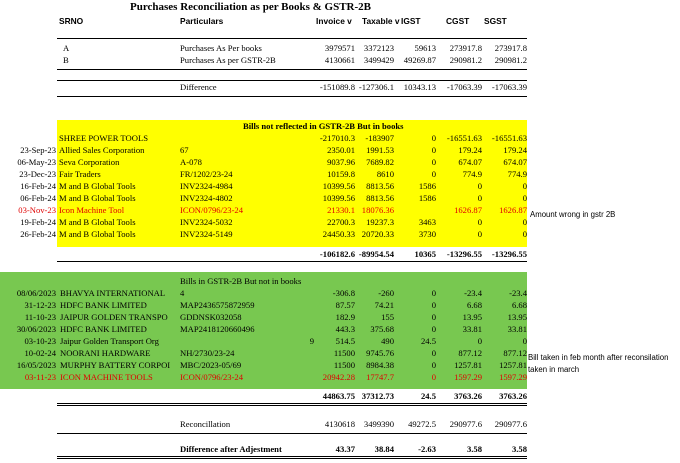 The image size is (680, 463). What do you see at coordinates (338, 377) in the screenshot?
I see `invoice-cell: 20942.28` at bounding box center [338, 377].